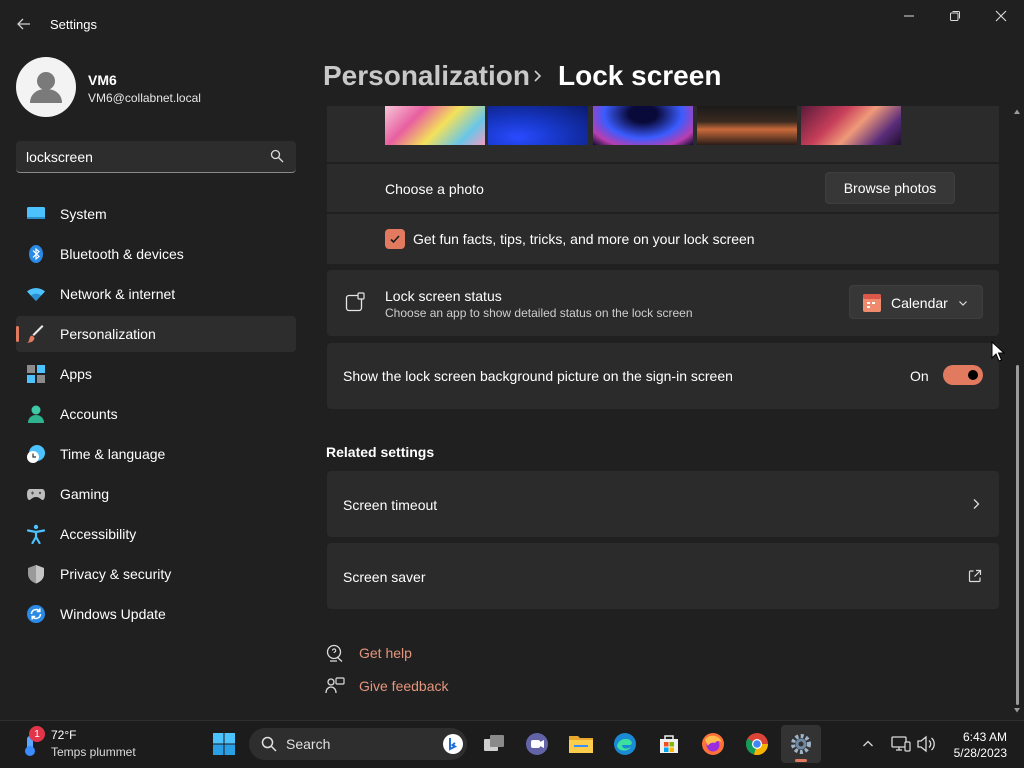  Describe the element at coordinates (156, 334) in the screenshot. I see `sidebar-item-personalization: Personalization` at that location.